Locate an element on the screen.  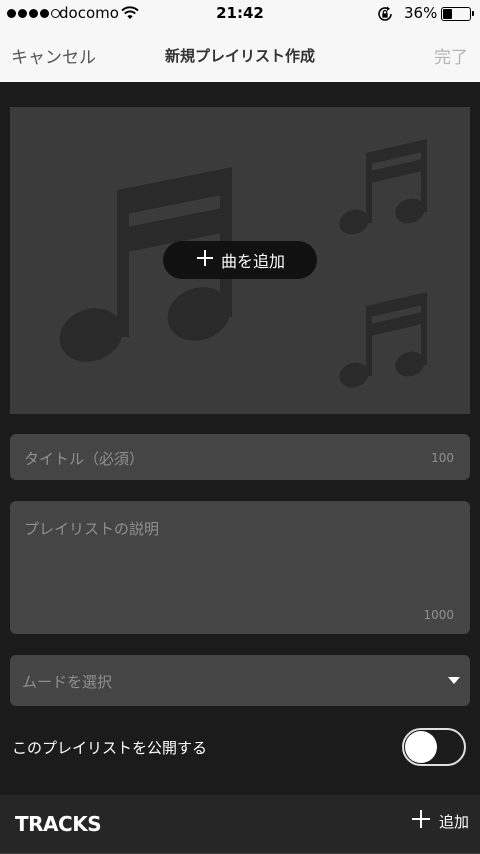
description-field: プレイリストの説明 1000 is located at coordinates (240, 567).